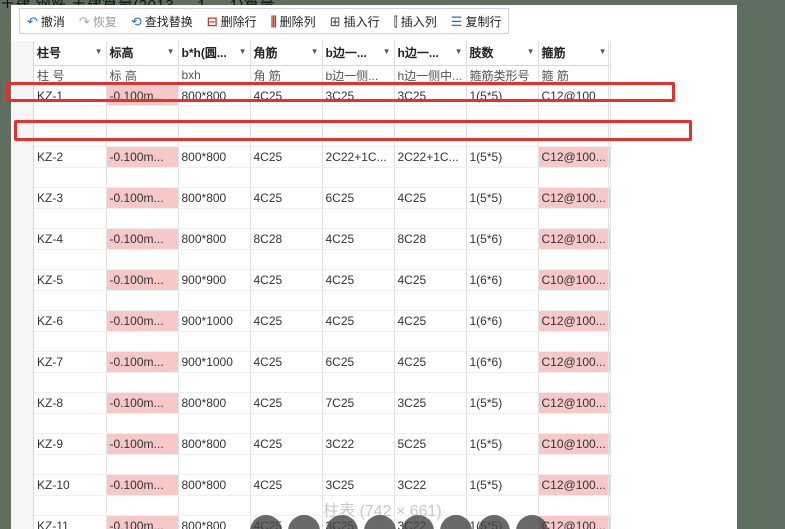 This screenshot has width=785, height=529. I want to click on table-cell: KZ-9, so click(70, 444).